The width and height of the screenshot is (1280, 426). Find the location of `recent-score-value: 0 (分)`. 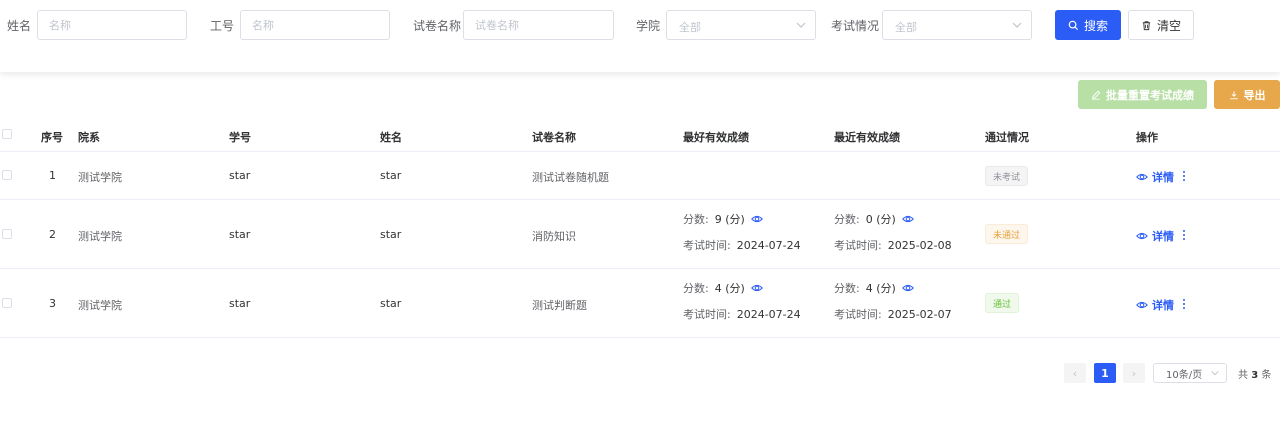

recent-score-value: 0 (分) is located at coordinates (880, 219).